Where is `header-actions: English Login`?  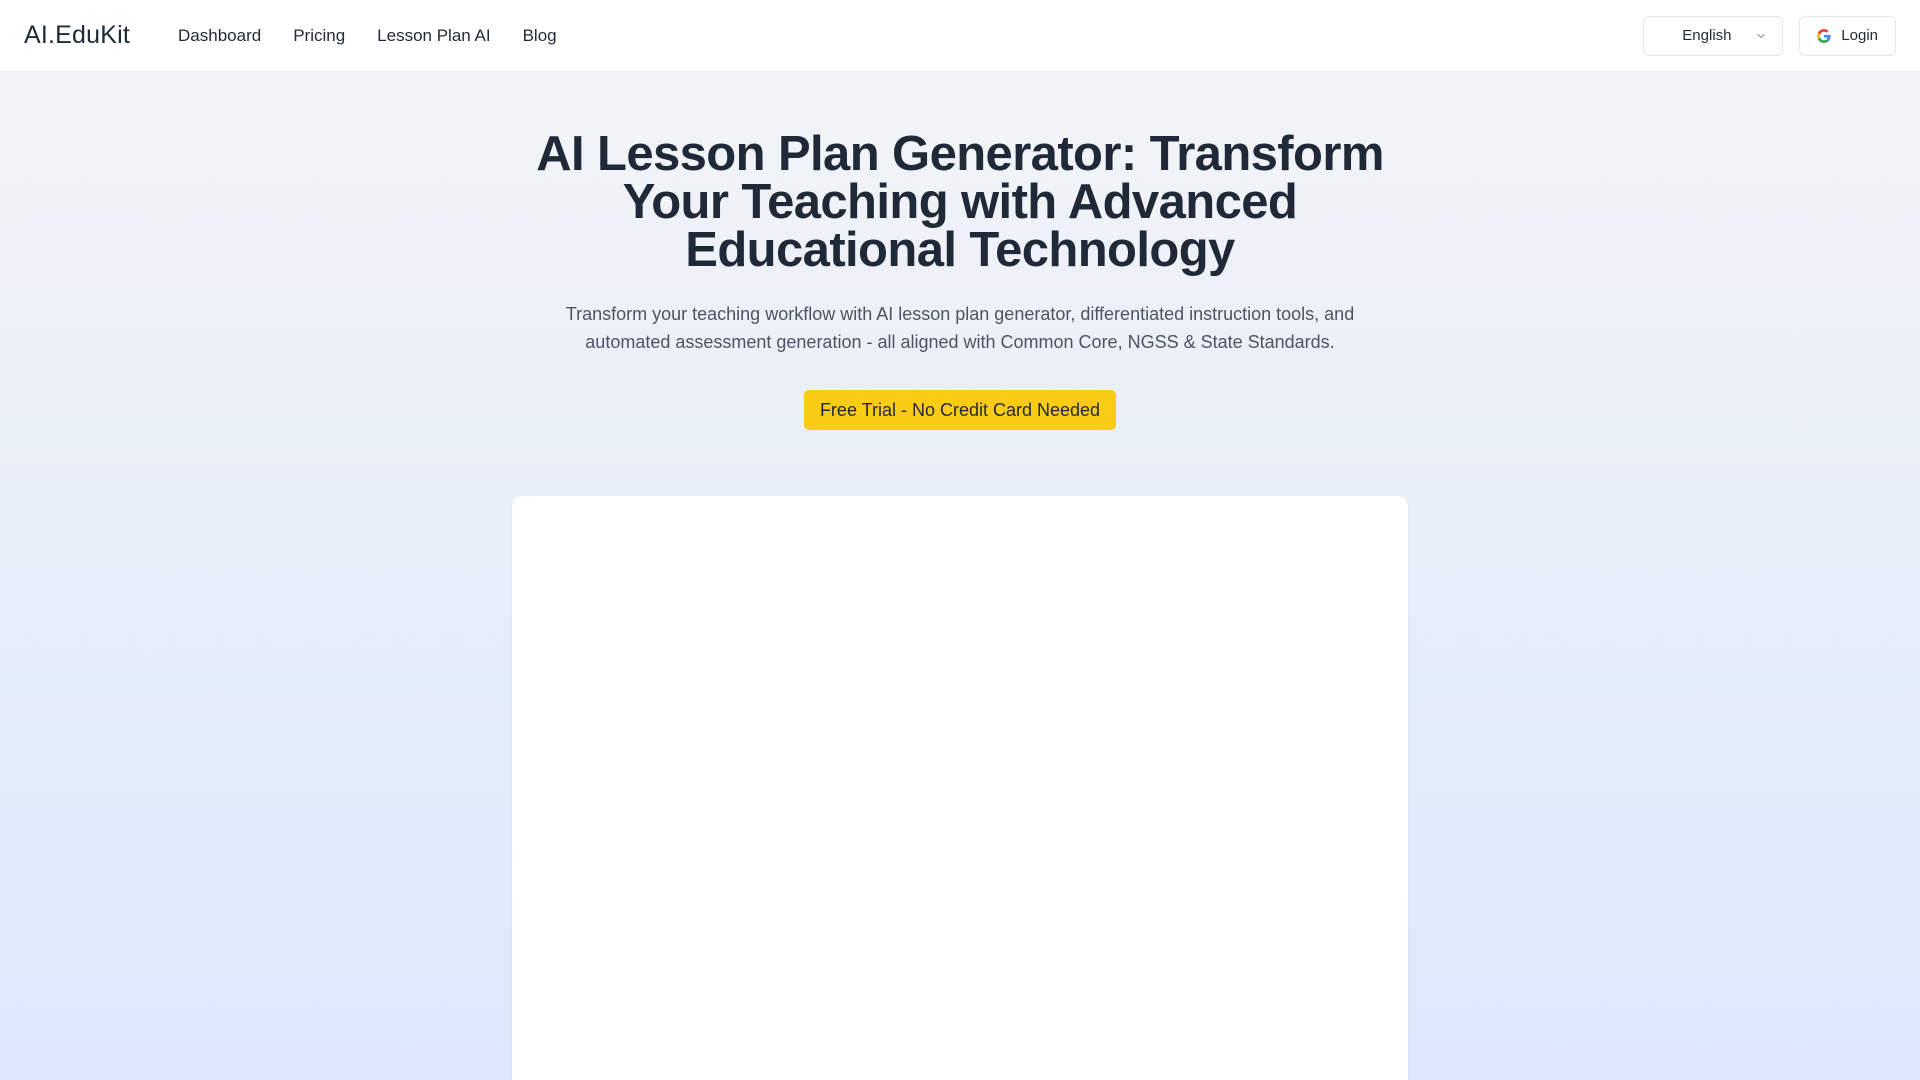 header-actions: English Login is located at coordinates (1769, 35).